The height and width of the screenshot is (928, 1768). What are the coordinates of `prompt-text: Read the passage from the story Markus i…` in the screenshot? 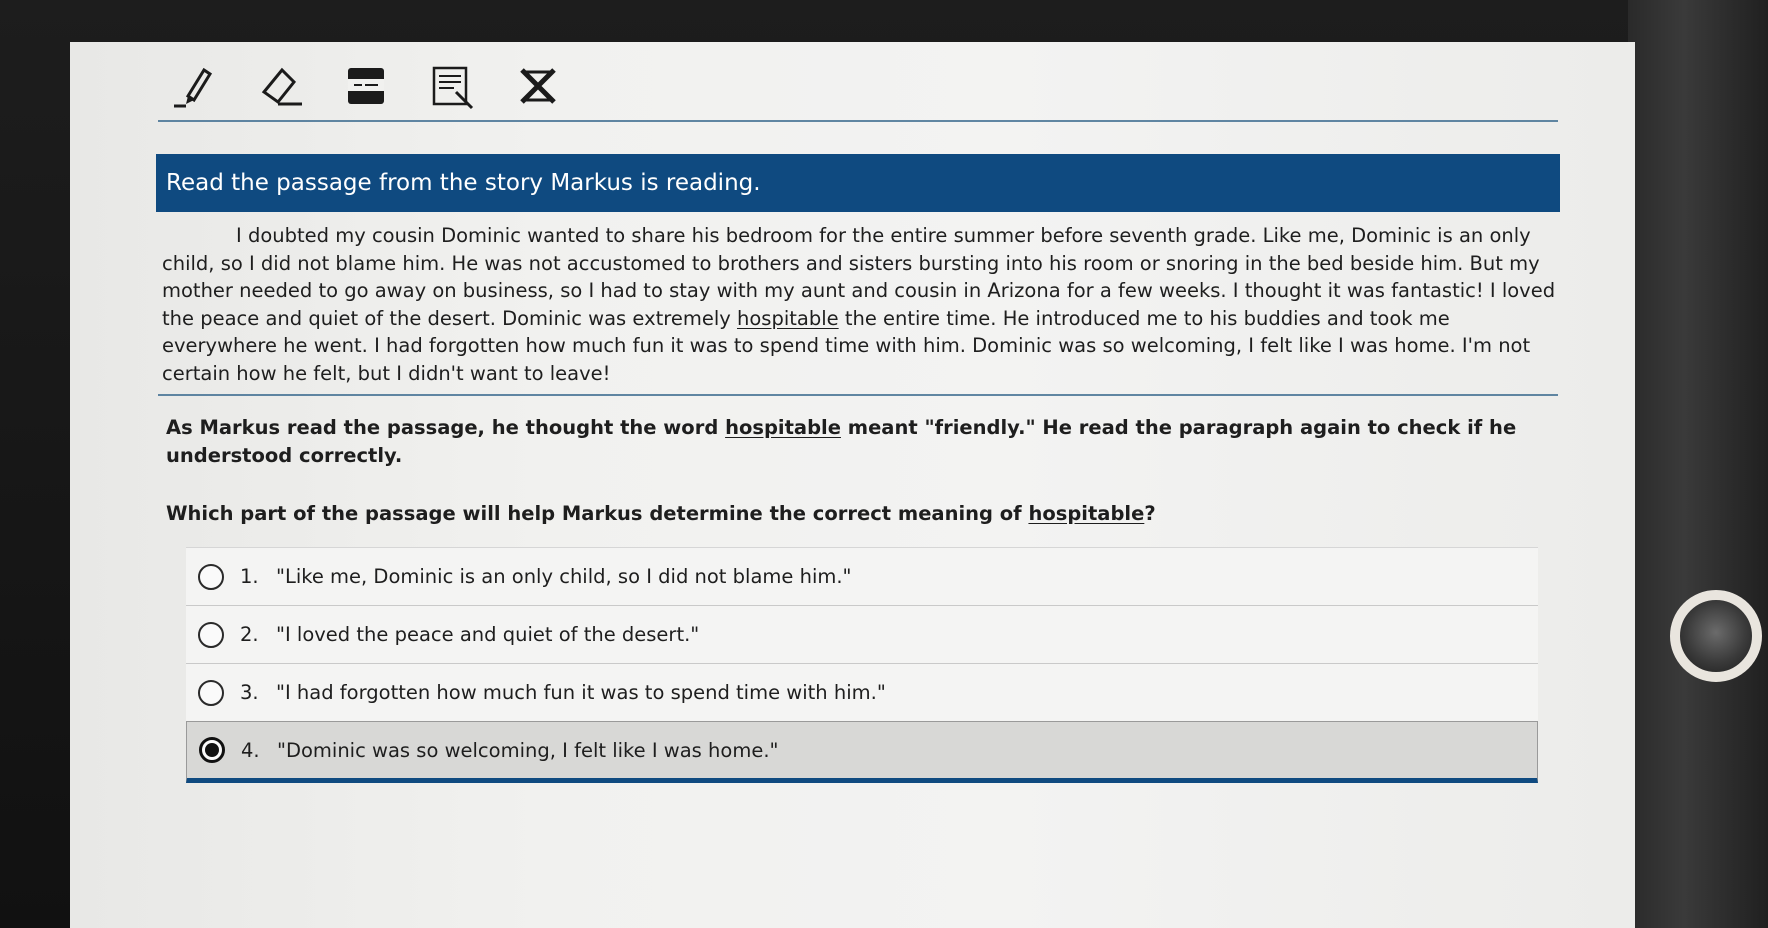 It's located at (463, 183).